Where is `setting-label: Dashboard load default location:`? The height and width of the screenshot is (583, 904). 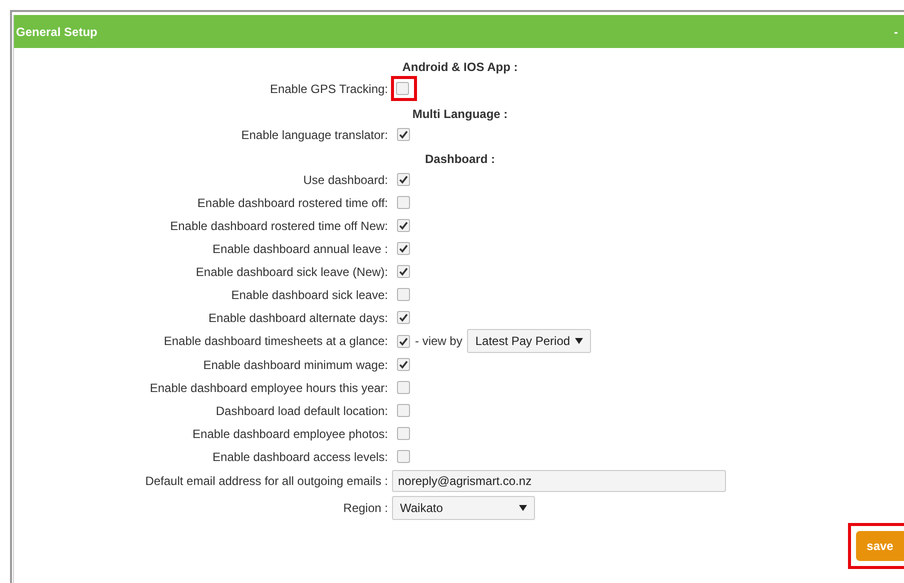 setting-label: Dashboard load default location: is located at coordinates (301, 411).